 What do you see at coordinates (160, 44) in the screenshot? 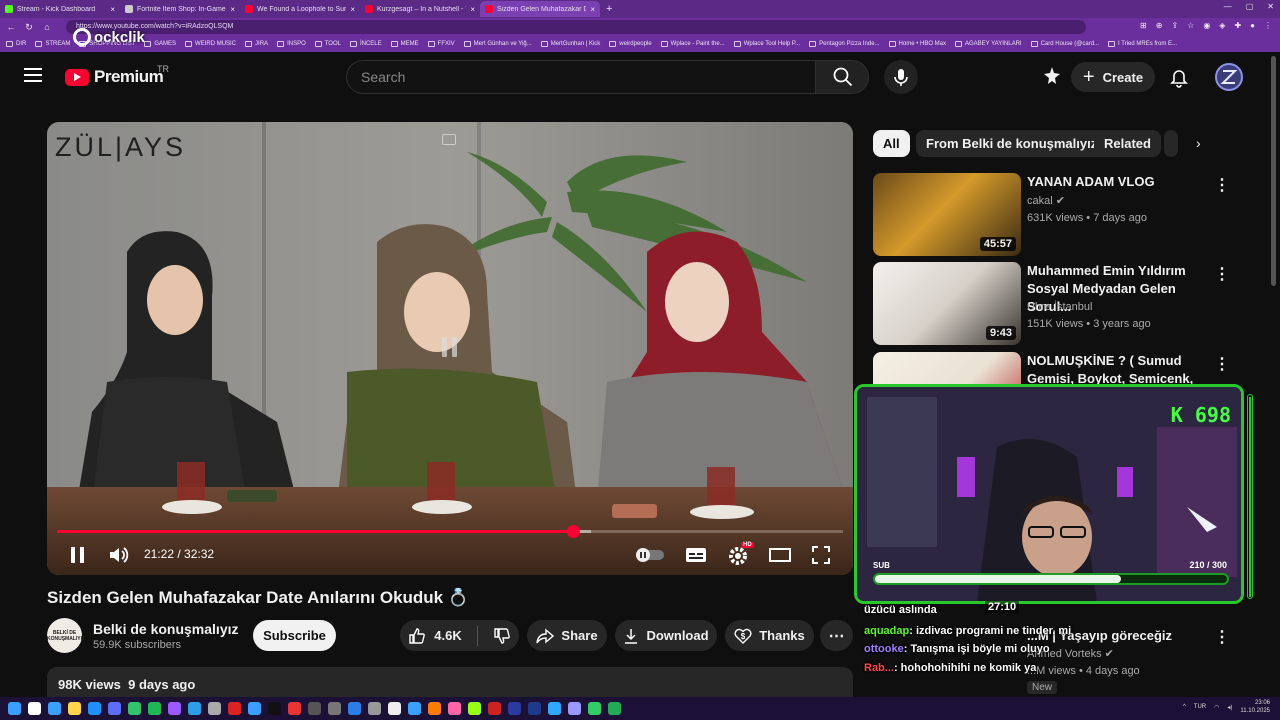
I see `bookmark-item: GAMES` at bounding box center [160, 44].